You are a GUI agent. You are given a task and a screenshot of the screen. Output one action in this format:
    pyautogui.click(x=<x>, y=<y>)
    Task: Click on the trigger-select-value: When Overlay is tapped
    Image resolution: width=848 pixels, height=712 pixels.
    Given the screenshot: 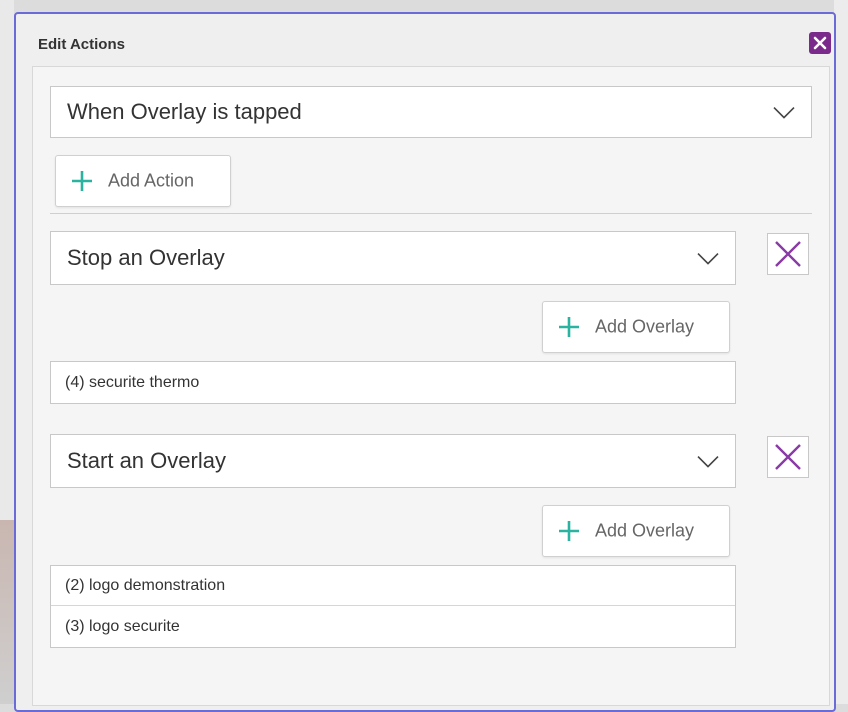 What is the action you would take?
    pyautogui.click(x=184, y=111)
    